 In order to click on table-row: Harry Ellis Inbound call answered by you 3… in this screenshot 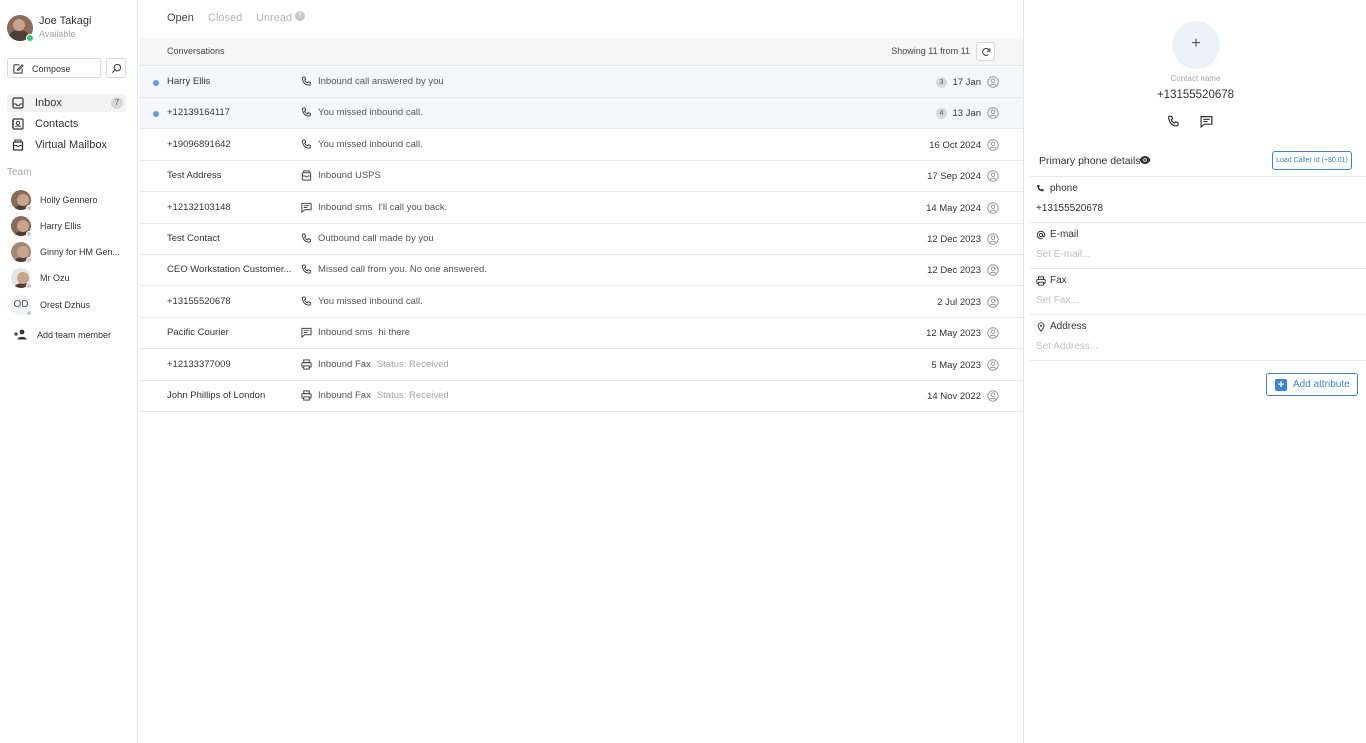, I will do `click(581, 82)`.